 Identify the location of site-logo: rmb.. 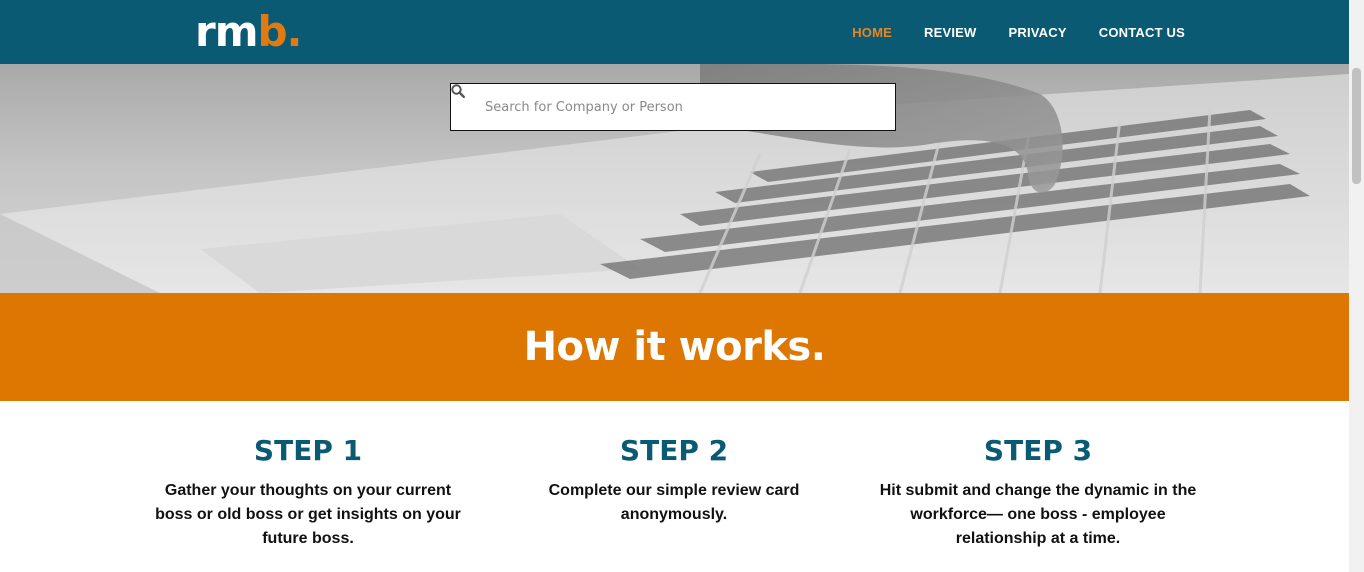
(249, 32).